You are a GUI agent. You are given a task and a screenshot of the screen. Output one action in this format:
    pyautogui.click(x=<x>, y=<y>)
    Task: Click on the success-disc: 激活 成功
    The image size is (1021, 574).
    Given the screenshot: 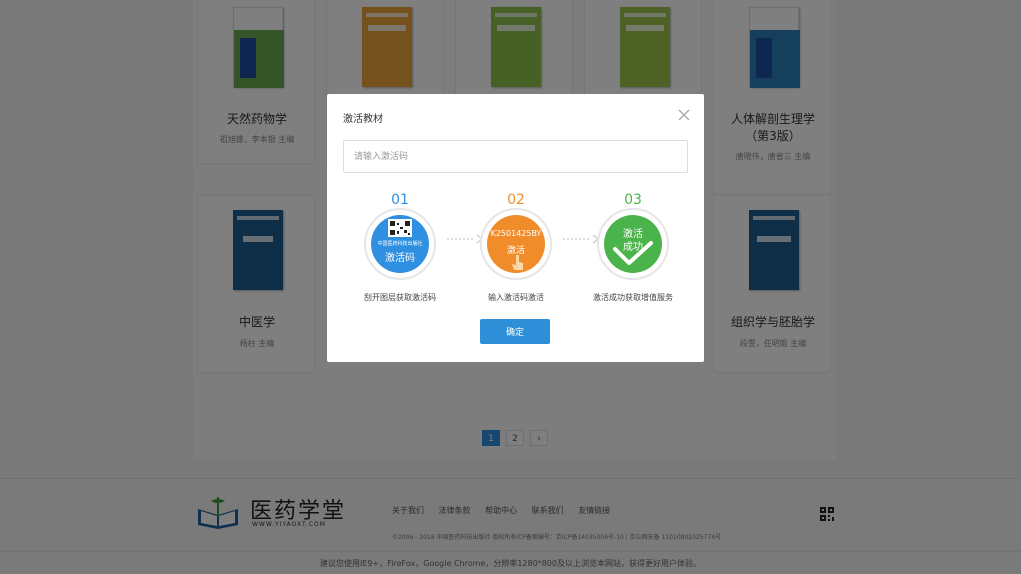 What is the action you would take?
    pyautogui.click(x=633, y=244)
    